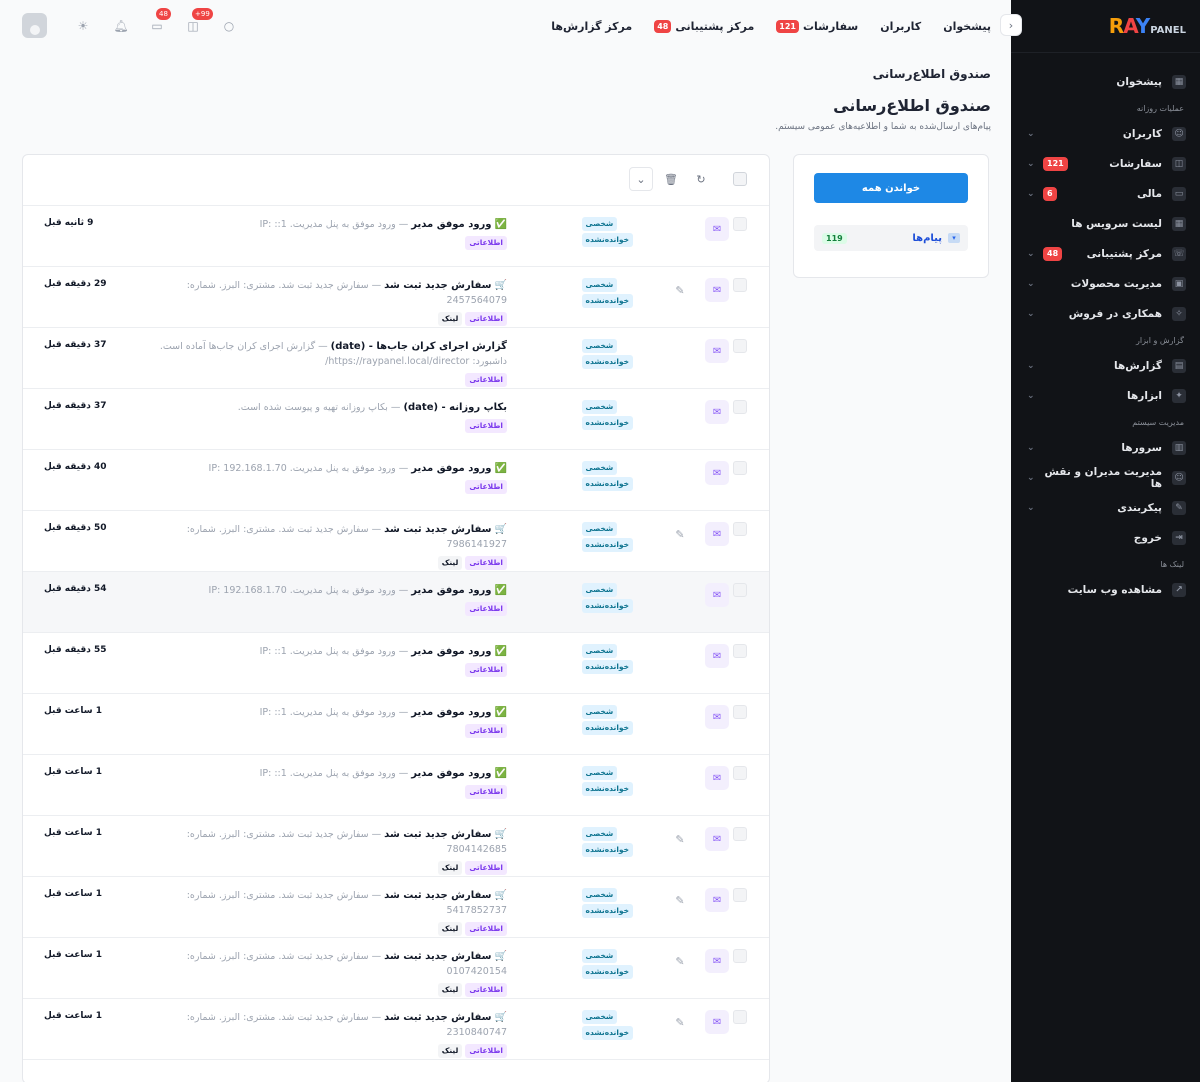 The width and height of the screenshot is (1200, 1082). I want to click on more-dropdown-button: ⌄, so click(641, 179).